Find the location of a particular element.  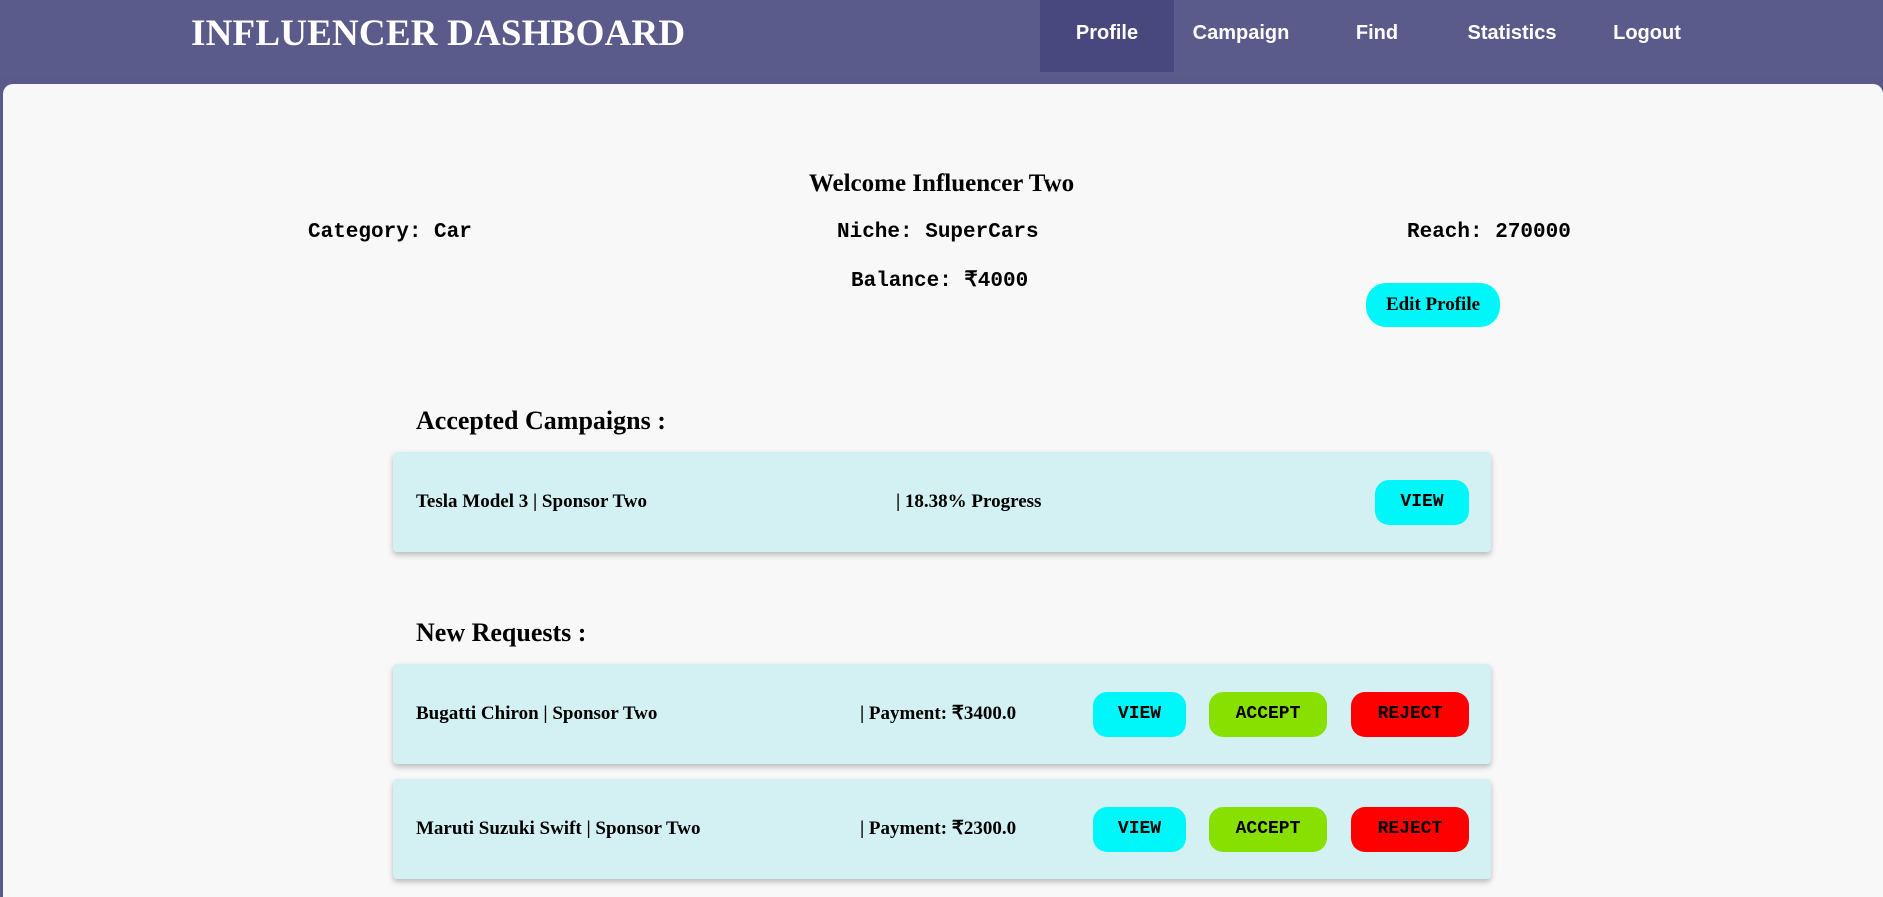

view-campaign-button: VIEW is located at coordinates (1422, 502).